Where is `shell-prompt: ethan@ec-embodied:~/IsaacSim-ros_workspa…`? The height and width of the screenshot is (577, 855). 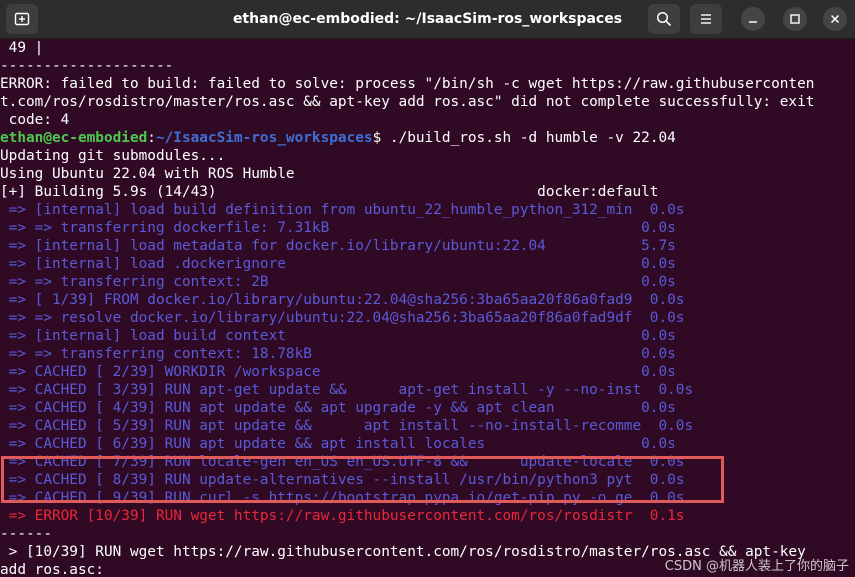 shell-prompt: ethan@ec-embodied:~/IsaacSim-ros_workspa… is located at coordinates (427, 138).